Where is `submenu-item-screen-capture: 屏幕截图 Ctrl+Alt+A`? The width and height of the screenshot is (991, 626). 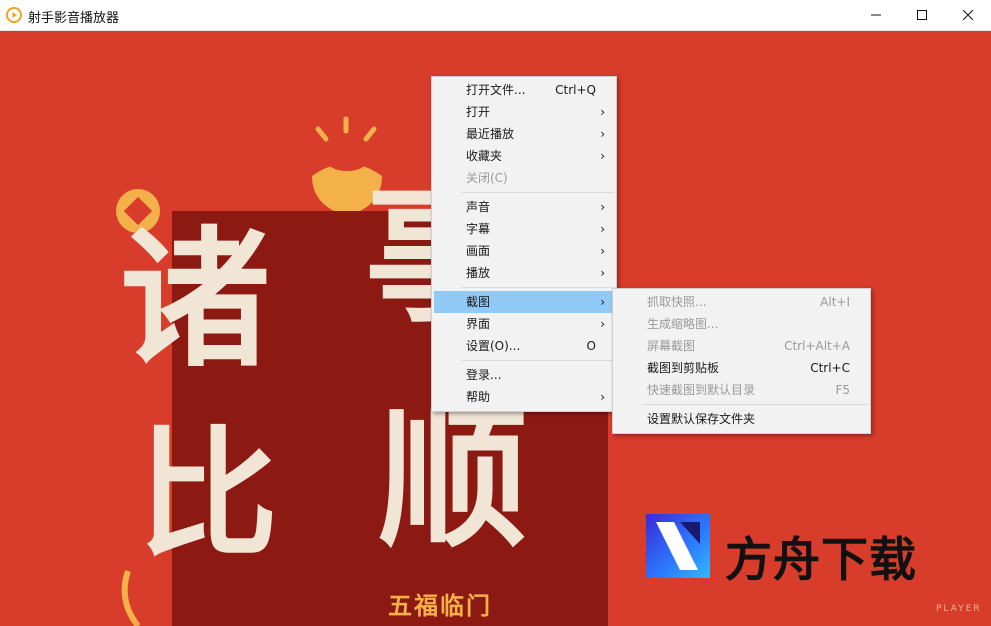 submenu-item-screen-capture: 屏幕截图 Ctrl+Alt+A is located at coordinates (741, 346).